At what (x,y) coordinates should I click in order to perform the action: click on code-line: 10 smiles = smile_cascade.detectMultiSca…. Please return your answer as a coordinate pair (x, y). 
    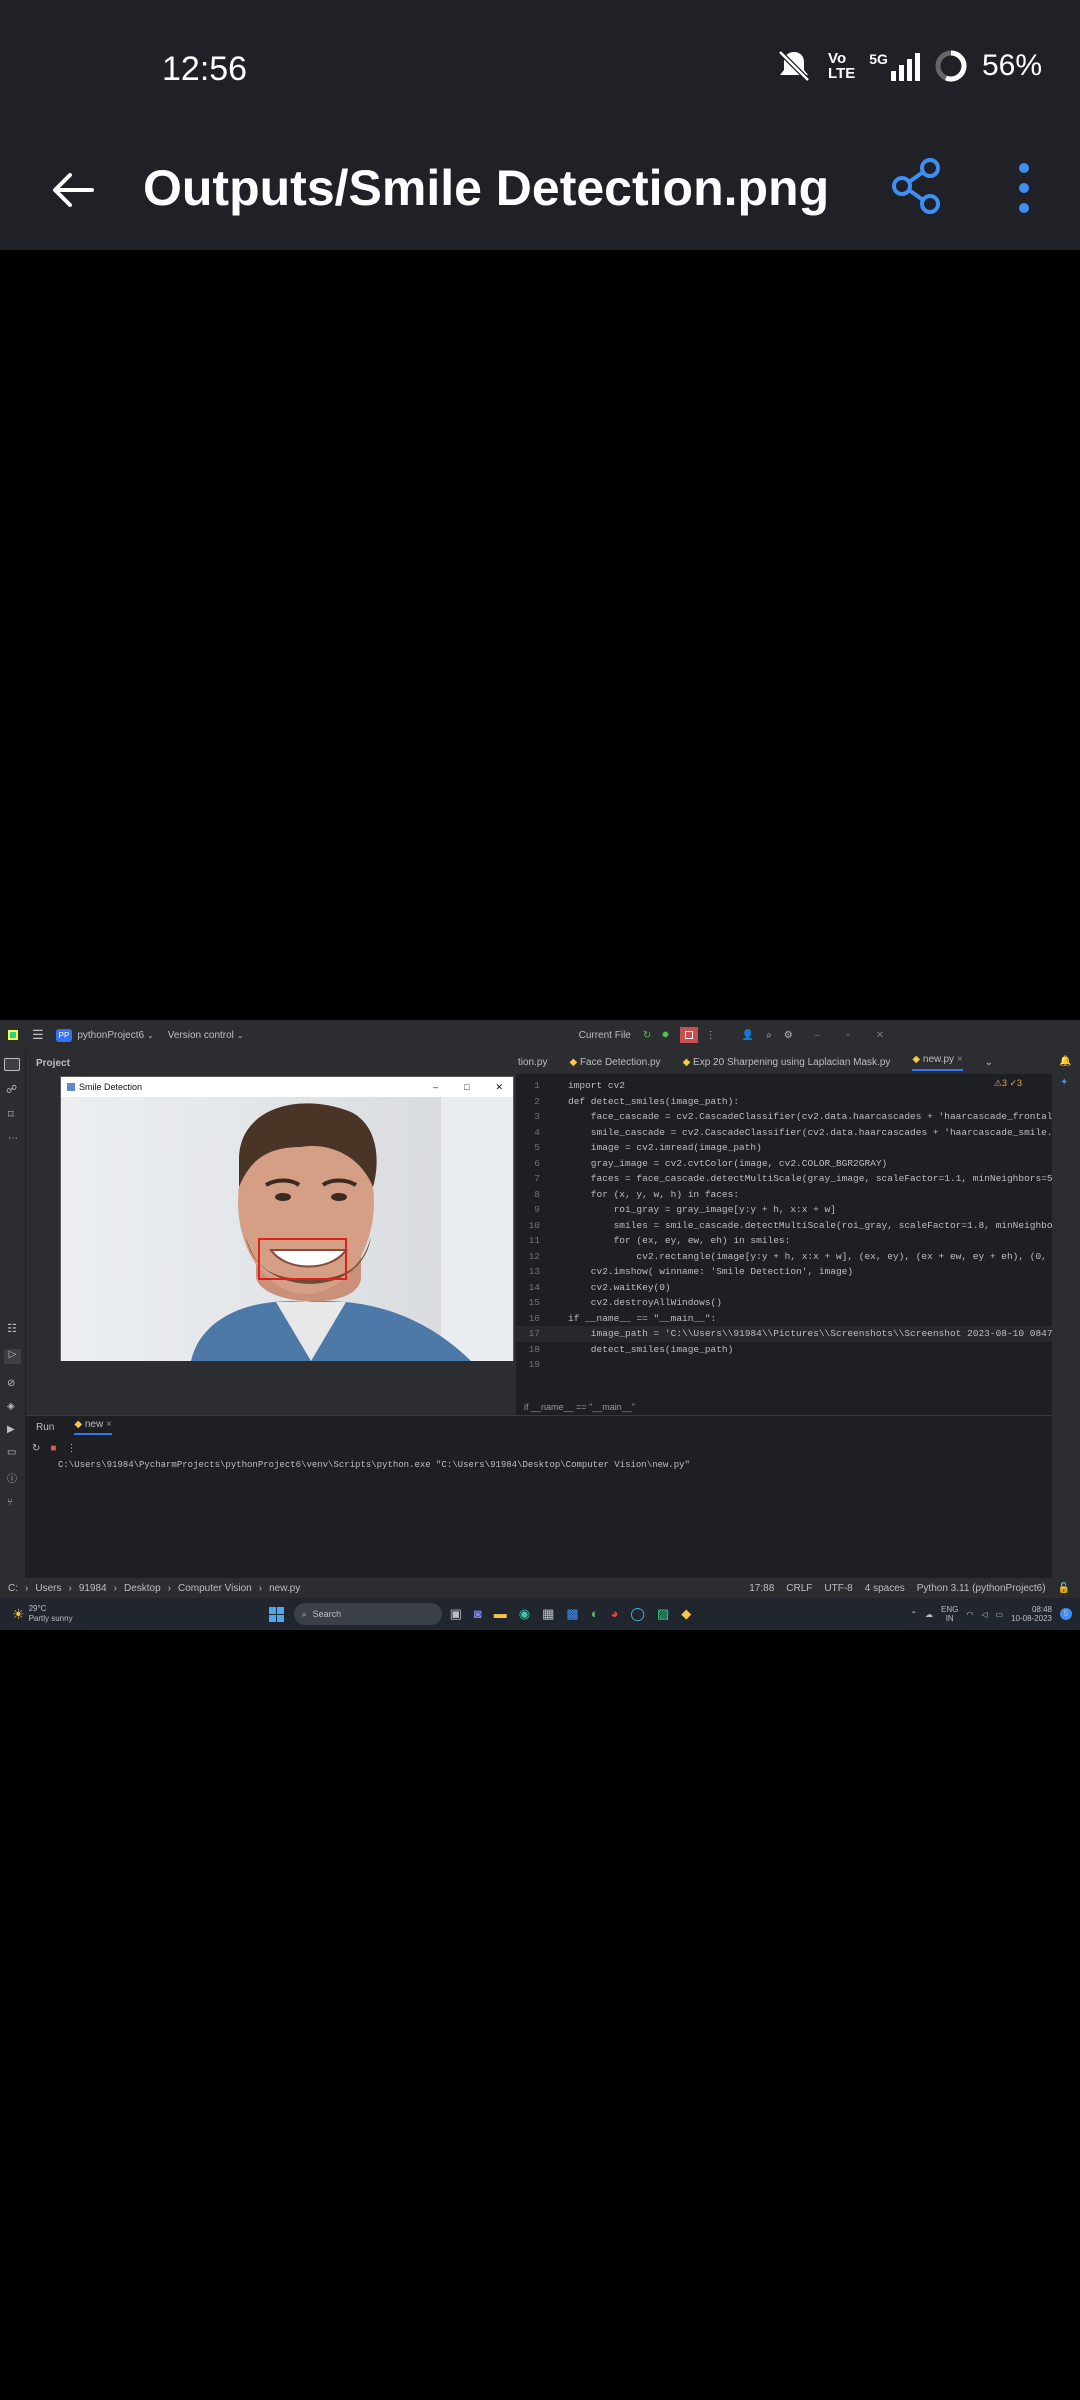
    Looking at the image, I should click on (787, 1226).